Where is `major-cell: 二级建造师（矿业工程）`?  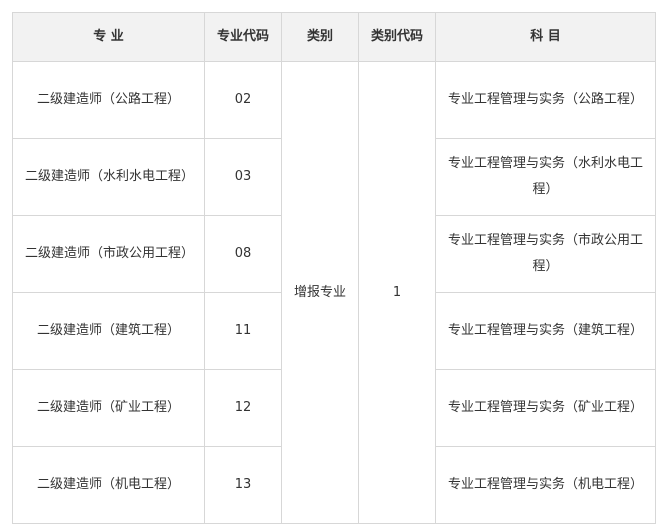 major-cell: 二级建造师（矿业工程） is located at coordinates (108, 408).